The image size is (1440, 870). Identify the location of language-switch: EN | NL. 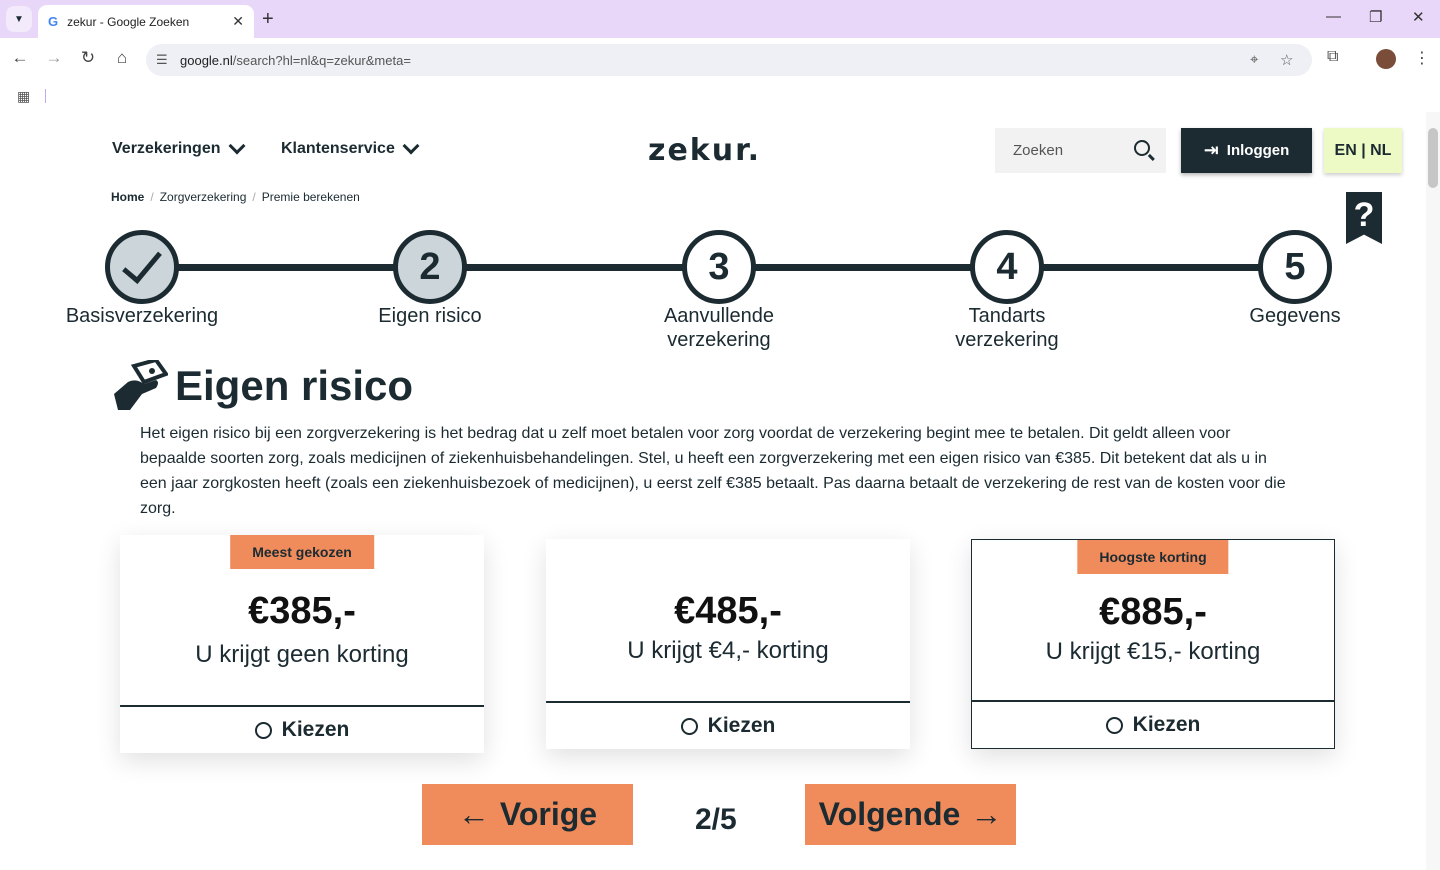
(1363, 150).